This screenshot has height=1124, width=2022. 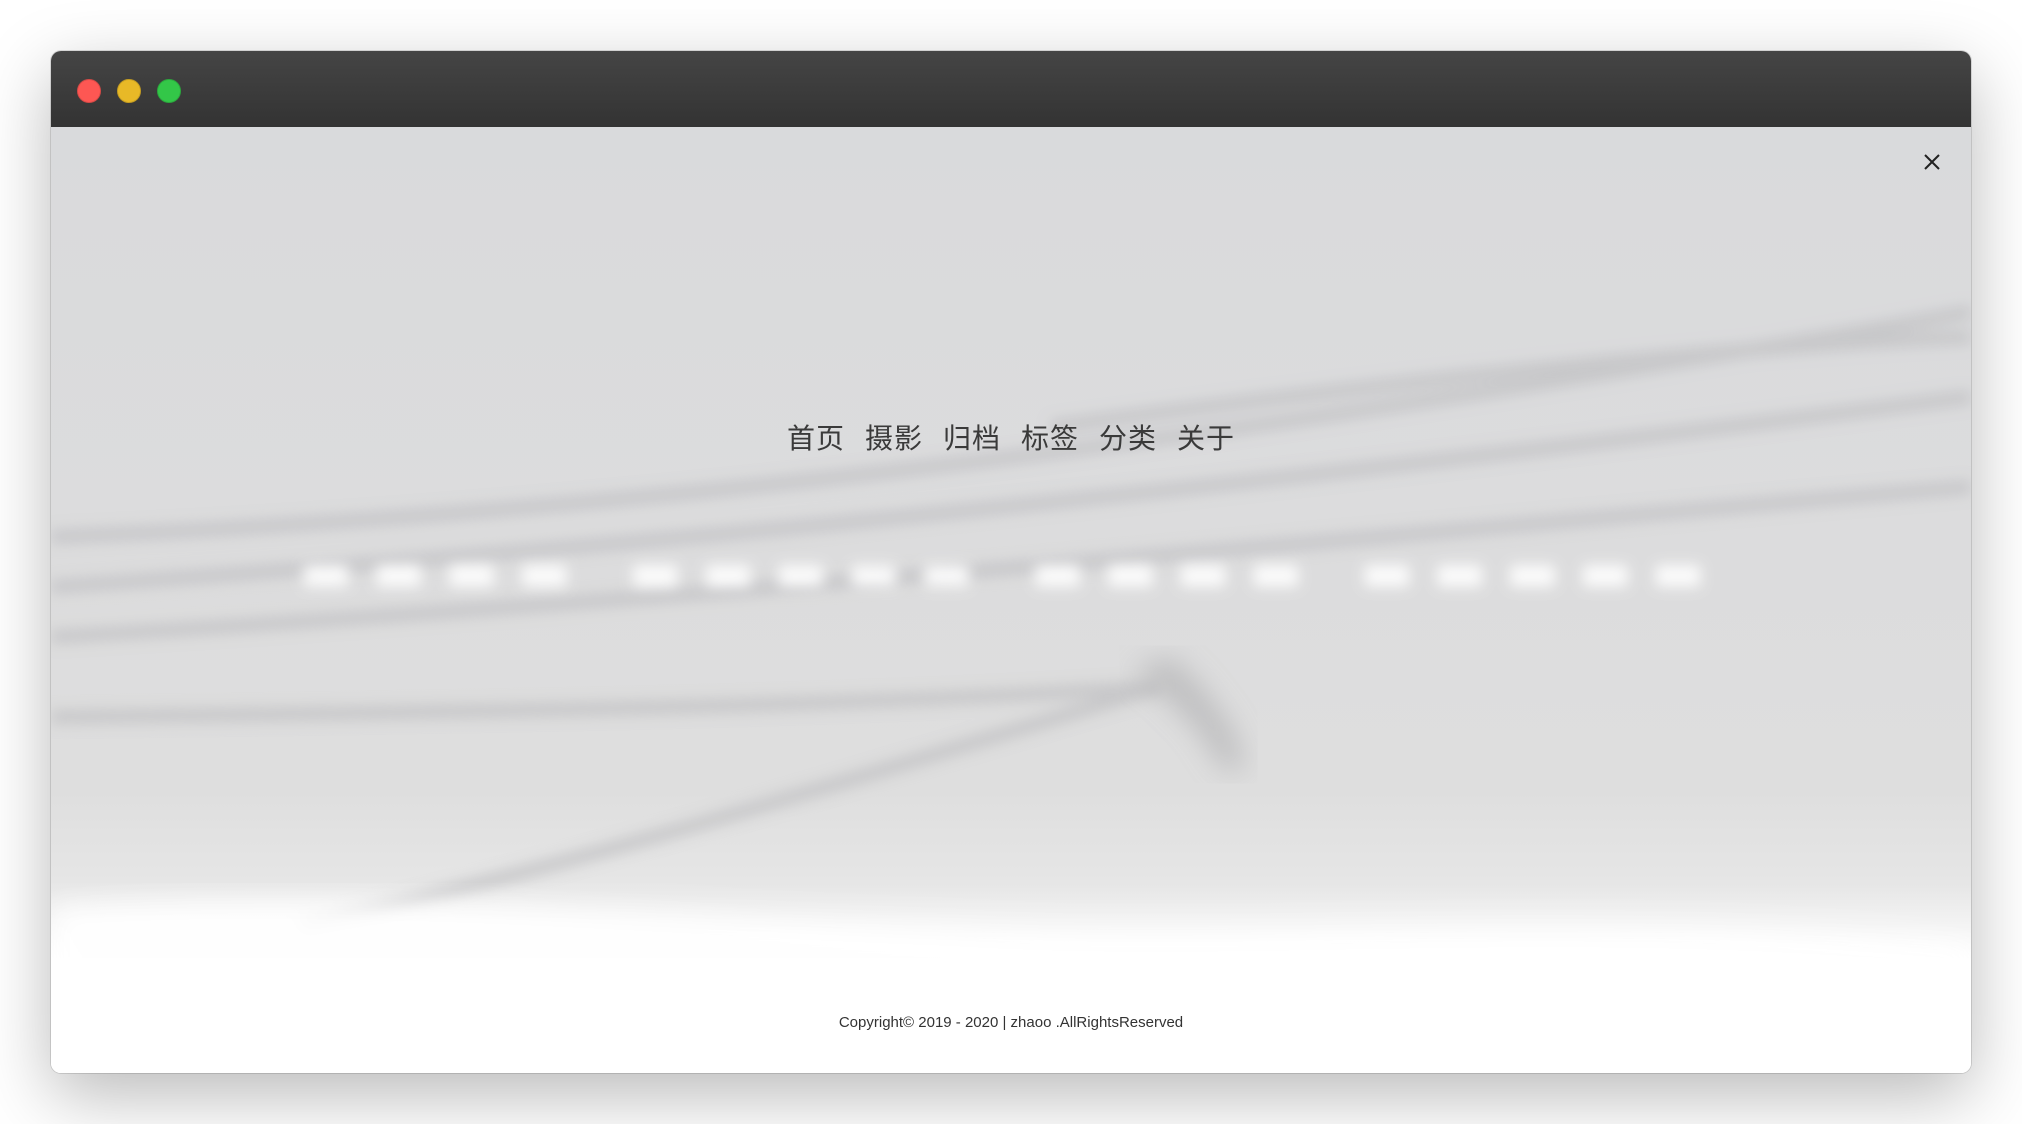 What do you see at coordinates (1050, 437) in the screenshot?
I see `nav-item-tags: 标签` at bounding box center [1050, 437].